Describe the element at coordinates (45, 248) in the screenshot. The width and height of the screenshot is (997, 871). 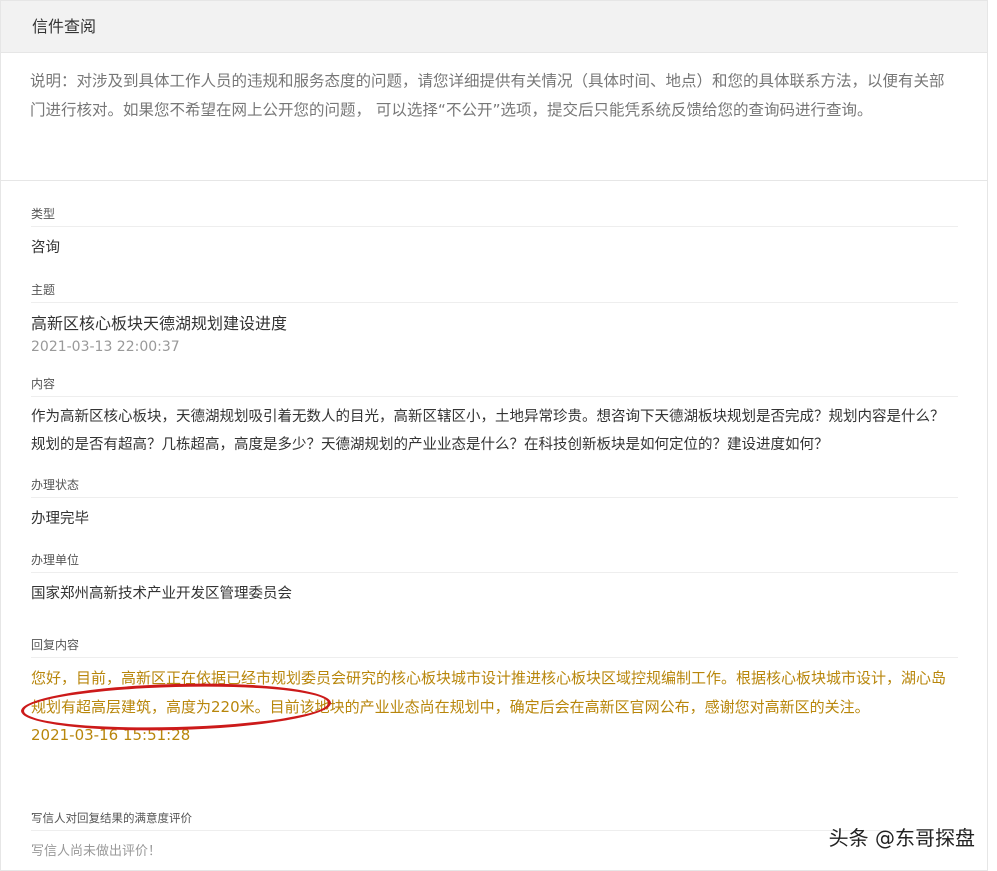
I see `field-type-value: 咨询` at that location.